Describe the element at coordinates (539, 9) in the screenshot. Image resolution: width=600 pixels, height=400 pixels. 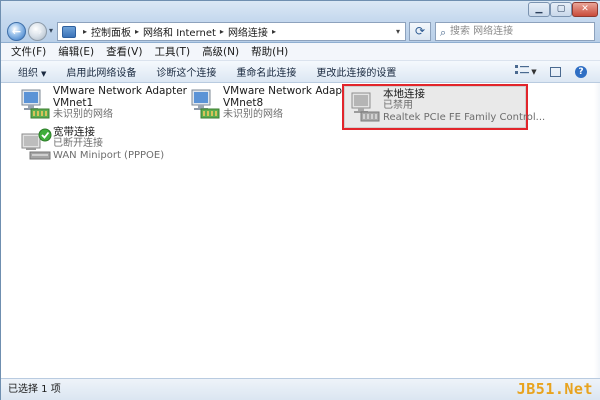
I see `minimize-button: ▁` at that location.